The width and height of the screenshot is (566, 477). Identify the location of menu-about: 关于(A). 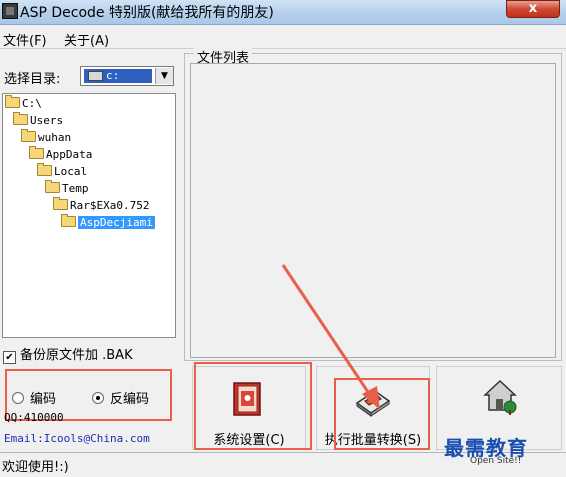
(86, 39).